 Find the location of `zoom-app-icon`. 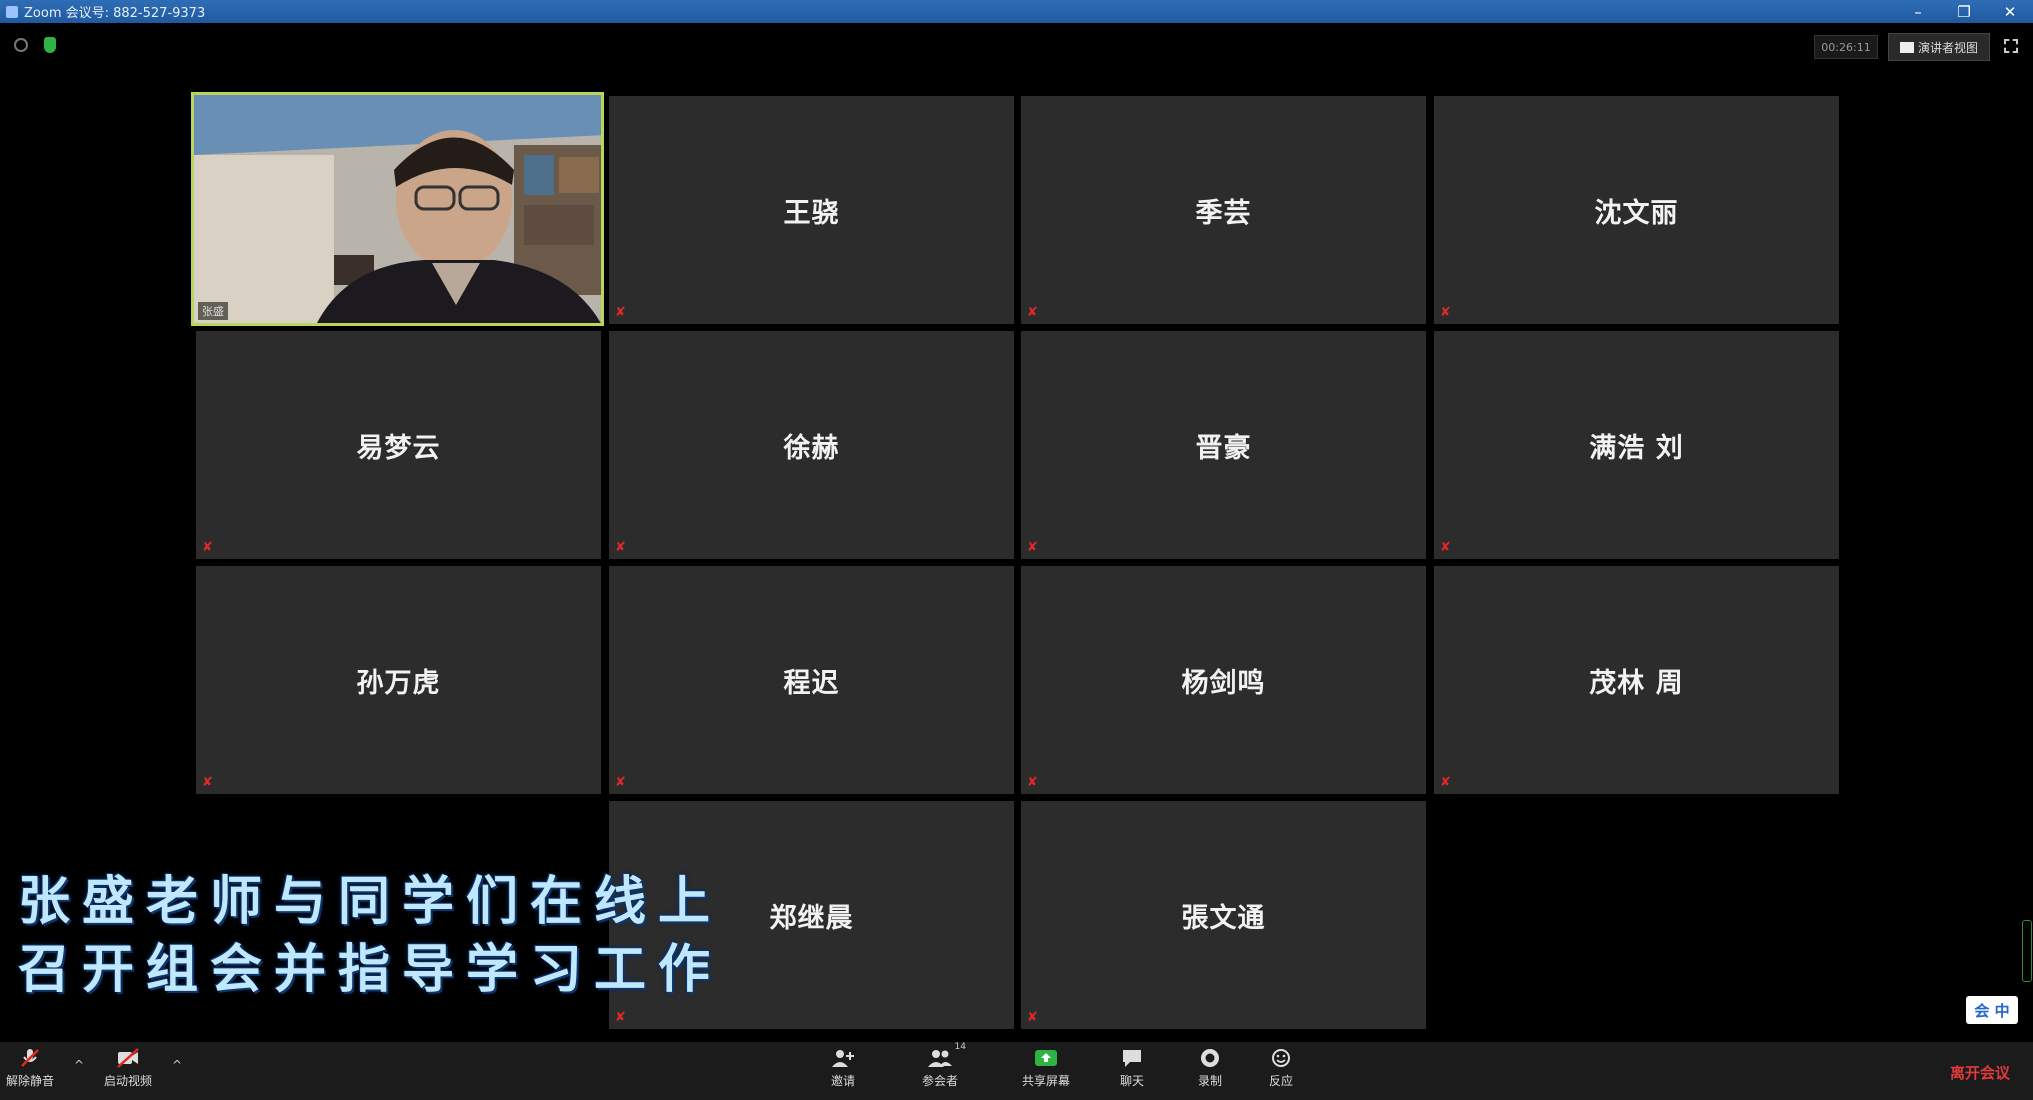

zoom-app-icon is located at coordinates (12, 11).